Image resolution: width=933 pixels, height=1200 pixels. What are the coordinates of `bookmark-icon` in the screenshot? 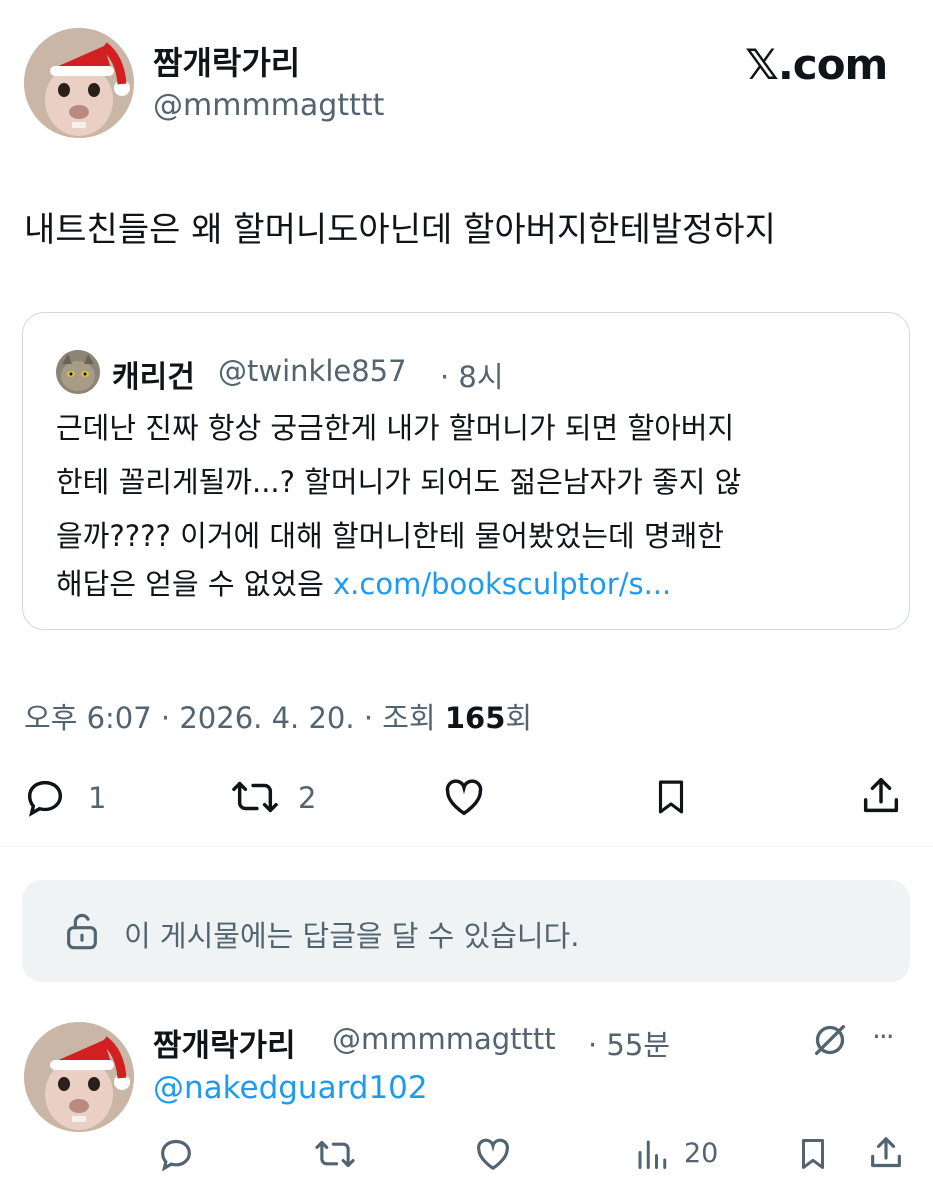 It's located at (671, 797).